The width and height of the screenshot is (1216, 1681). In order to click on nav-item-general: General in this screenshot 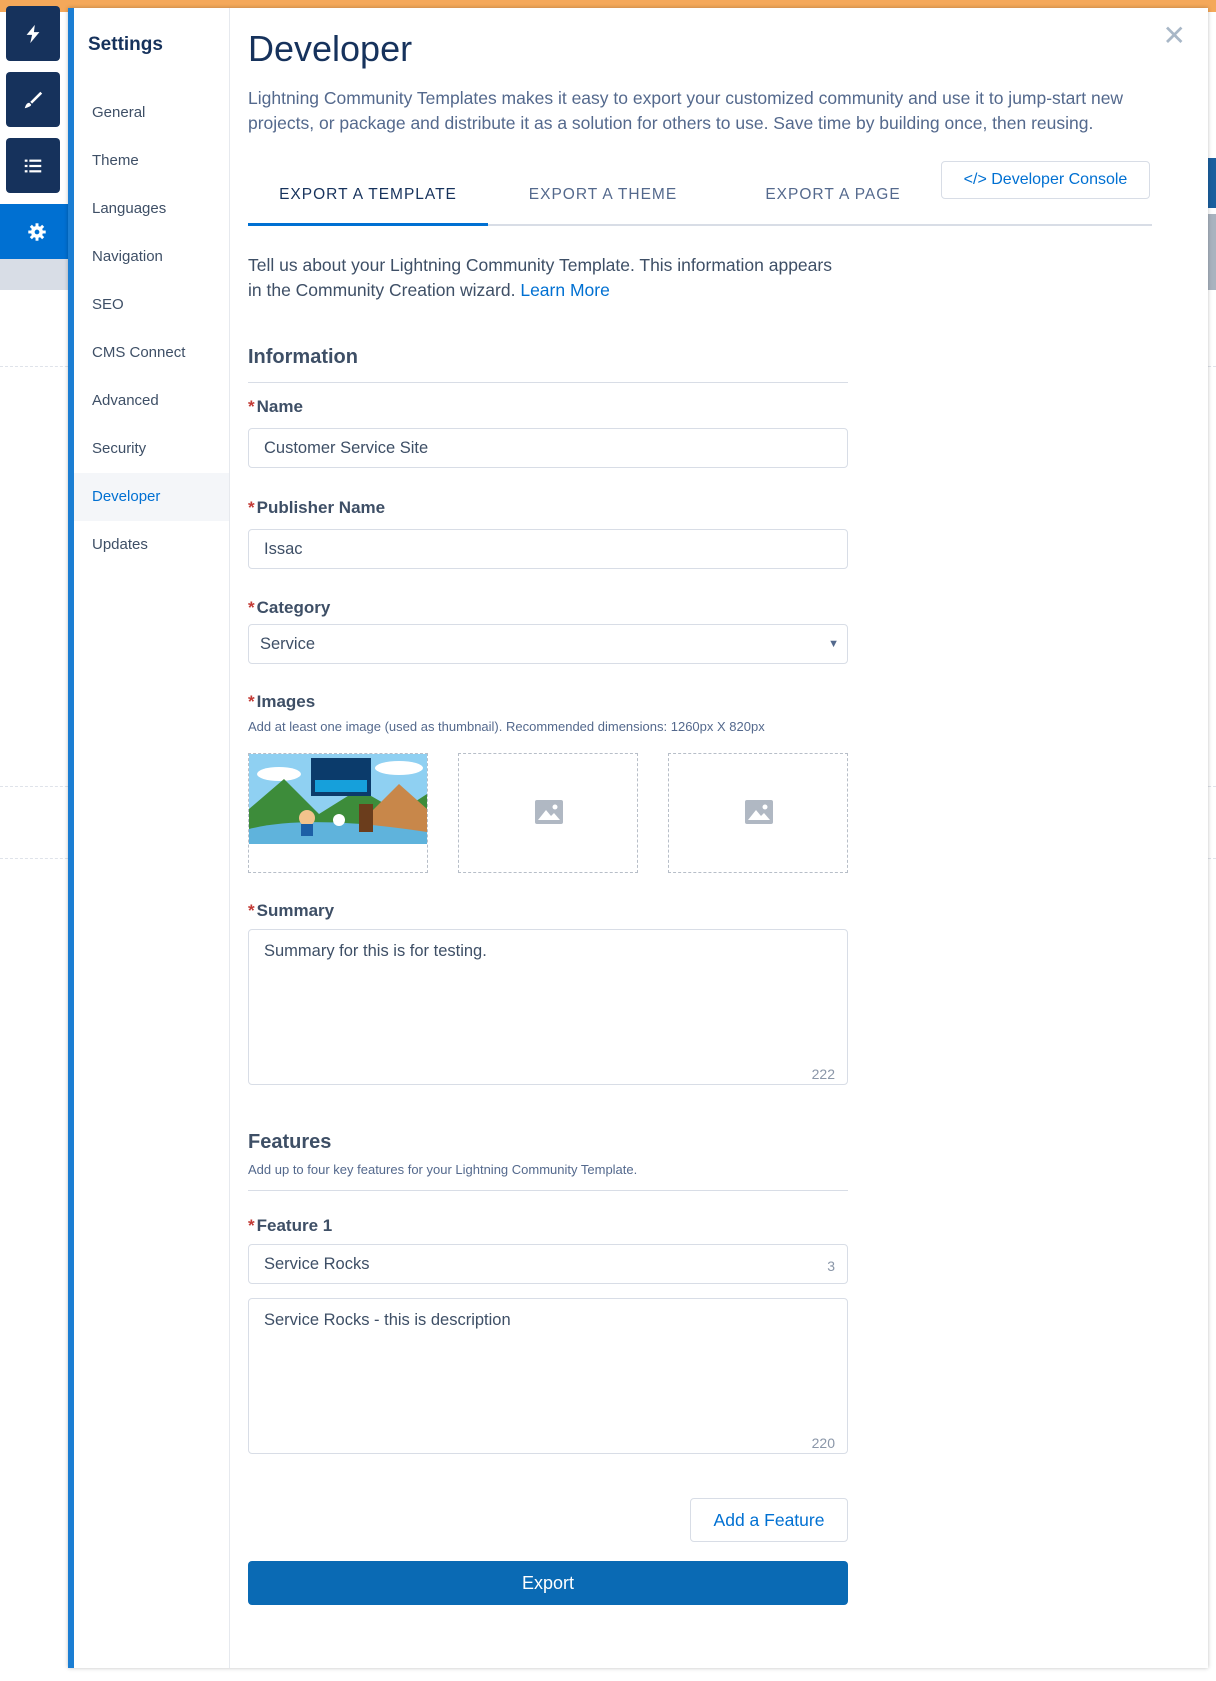, I will do `click(151, 113)`.